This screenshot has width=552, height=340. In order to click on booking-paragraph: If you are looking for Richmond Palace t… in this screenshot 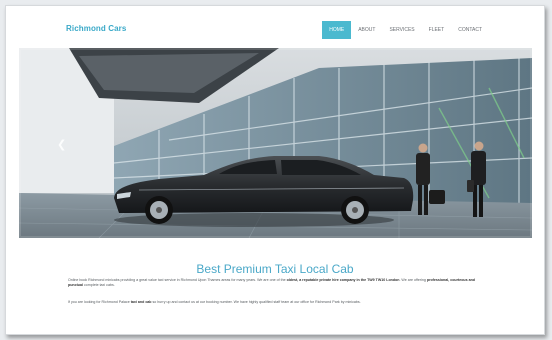, I will do `click(214, 302)`.